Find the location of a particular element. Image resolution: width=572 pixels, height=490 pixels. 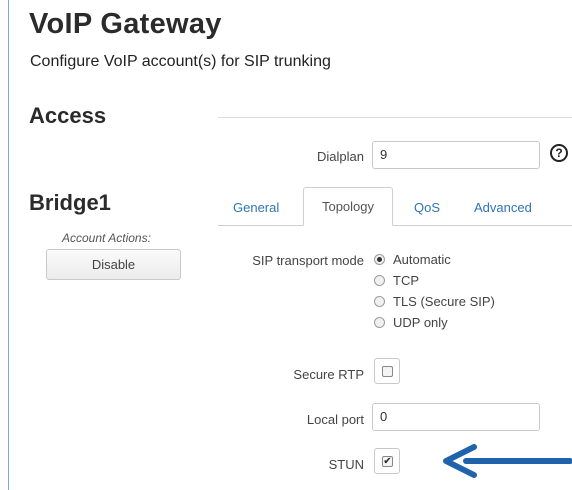

disable-button: Disable is located at coordinates (113, 264).